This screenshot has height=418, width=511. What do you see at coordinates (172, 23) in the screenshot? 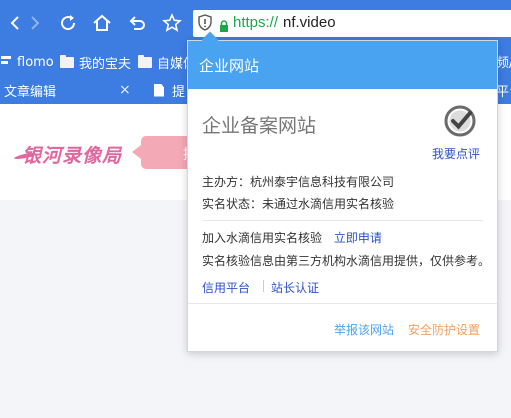
I see `star-bookmark-icon` at bounding box center [172, 23].